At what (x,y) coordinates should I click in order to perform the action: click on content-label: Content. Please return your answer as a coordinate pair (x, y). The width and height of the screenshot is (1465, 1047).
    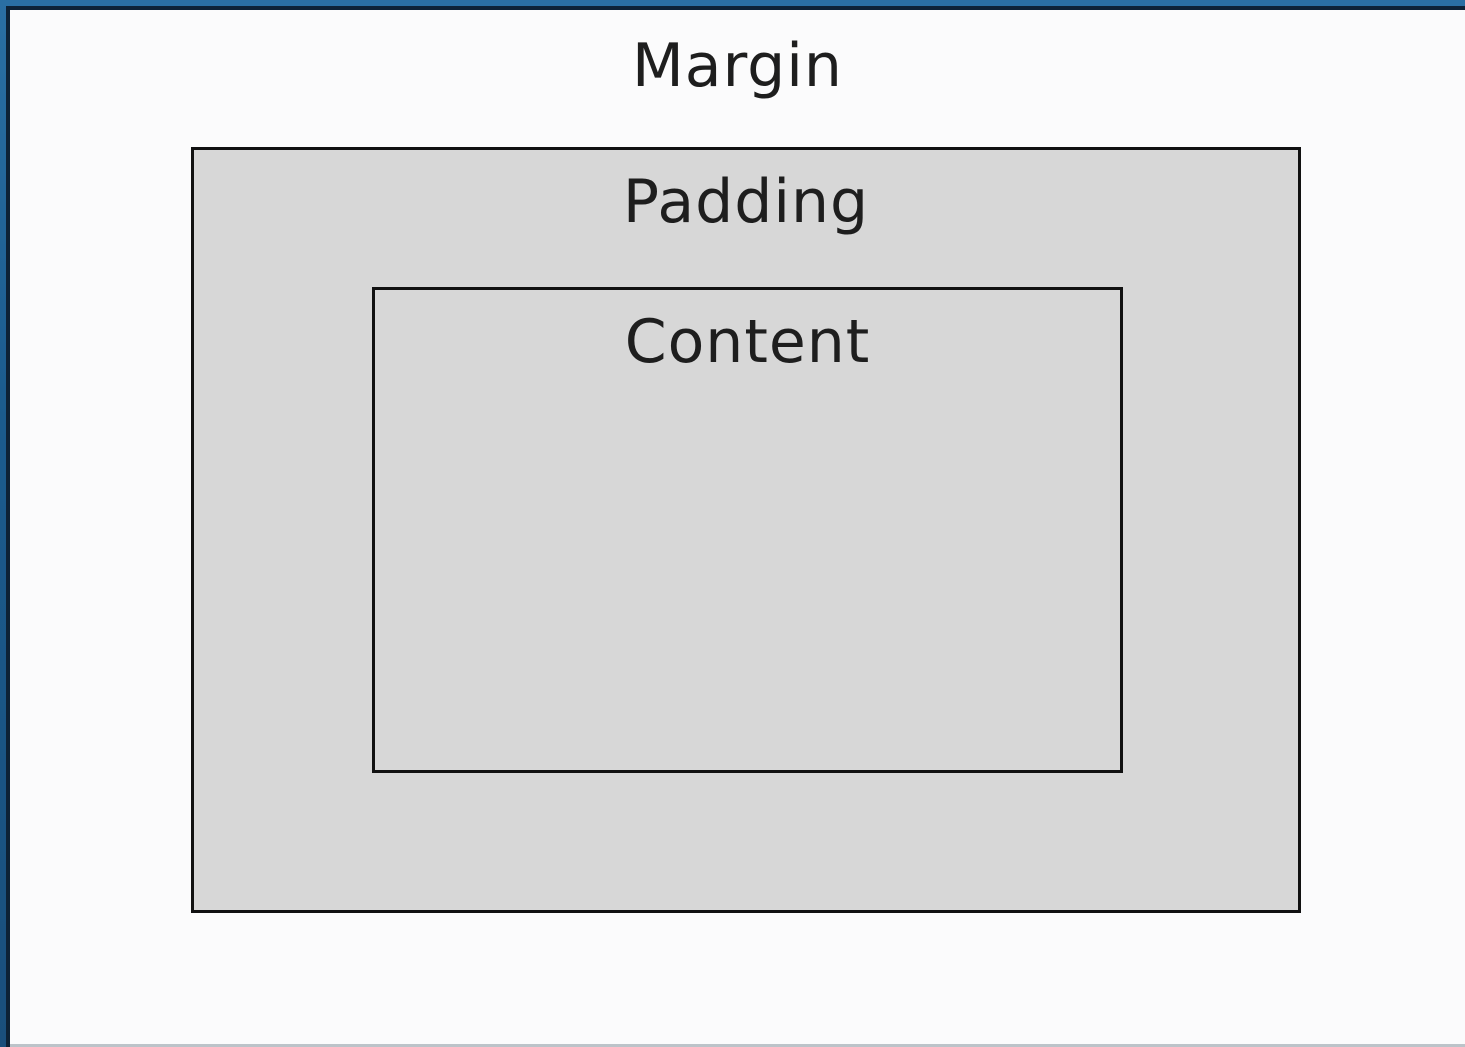
    Looking at the image, I should click on (747, 342).